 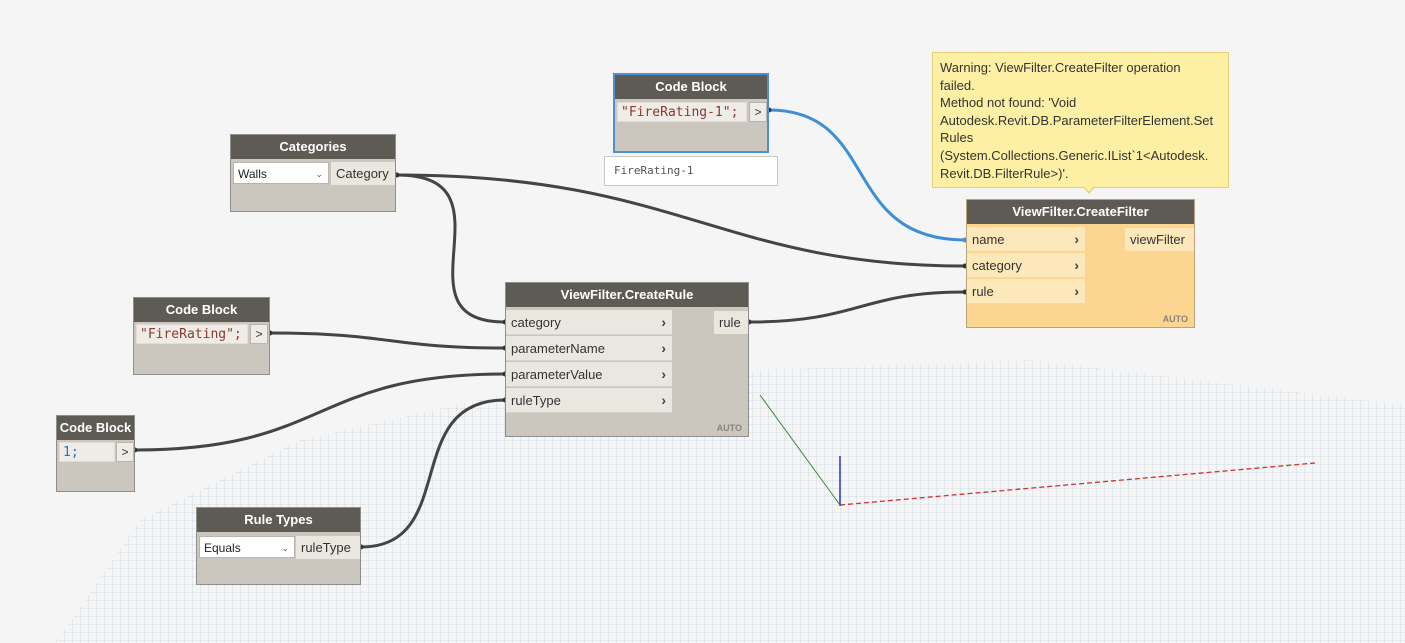 I want to click on port-label: ruleType, so click(x=536, y=400).